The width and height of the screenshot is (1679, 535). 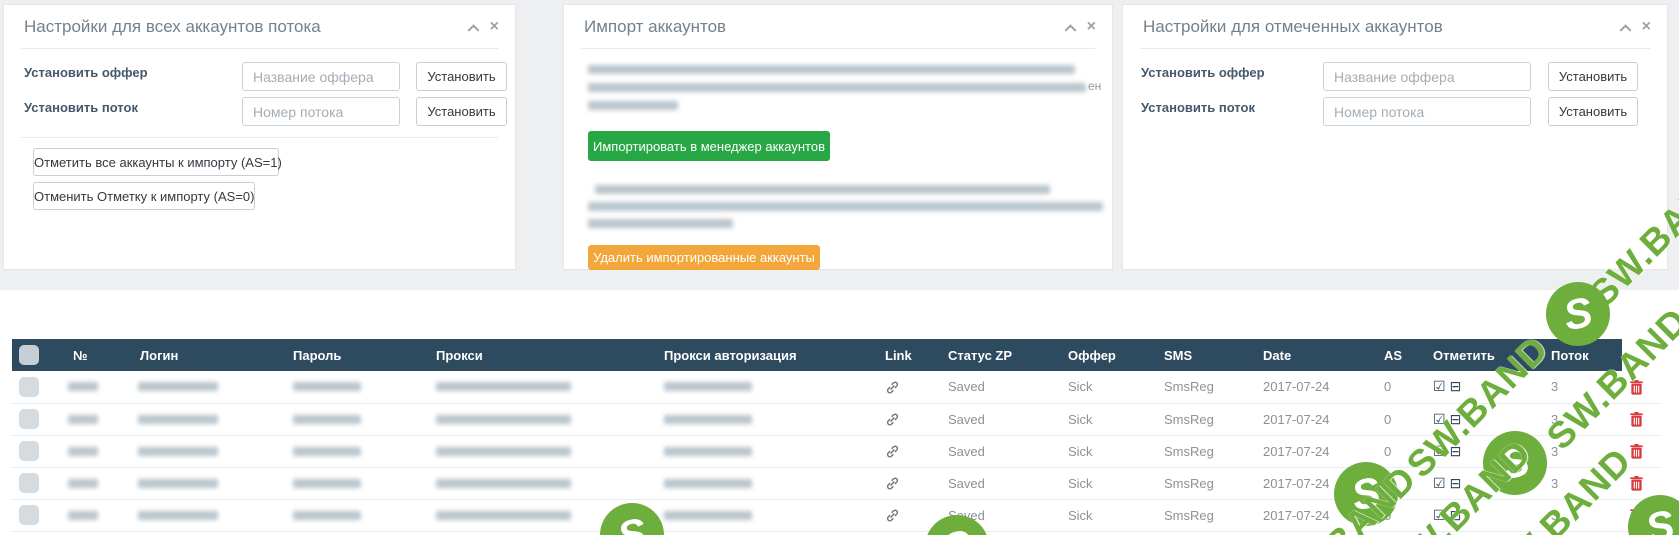 What do you see at coordinates (1000, 355) in the screenshot?
I see `col-status-zp: Статус ZP` at bounding box center [1000, 355].